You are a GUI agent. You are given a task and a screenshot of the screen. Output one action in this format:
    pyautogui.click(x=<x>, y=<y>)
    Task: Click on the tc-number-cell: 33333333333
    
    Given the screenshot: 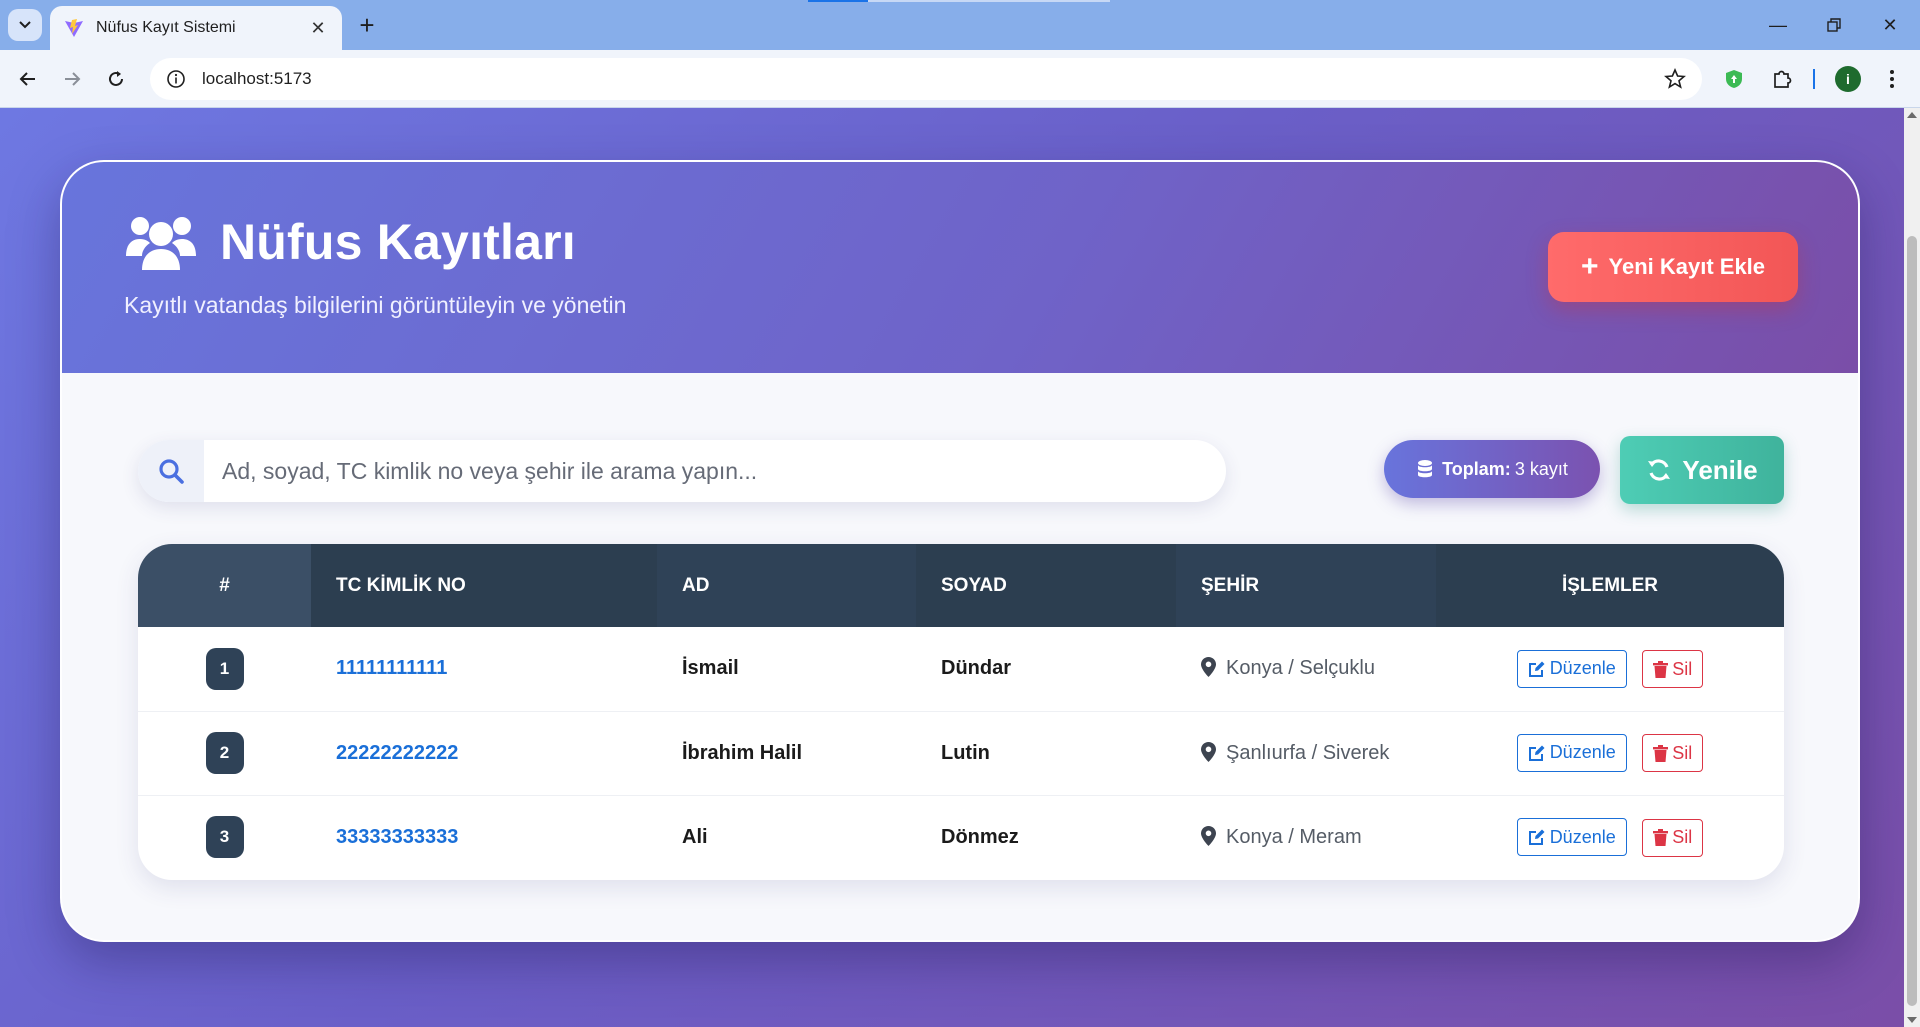 What is the action you would take?
    pyautogui.click(x=397, y=836)
    